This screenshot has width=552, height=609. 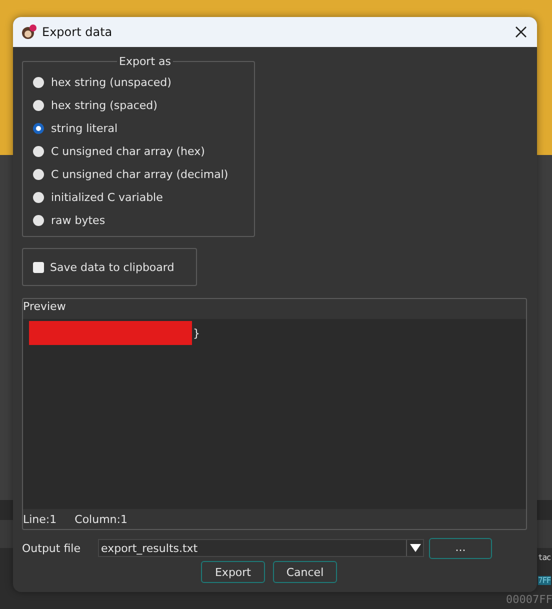 I want to click on preview-text: }, so click(x=196, y=333).